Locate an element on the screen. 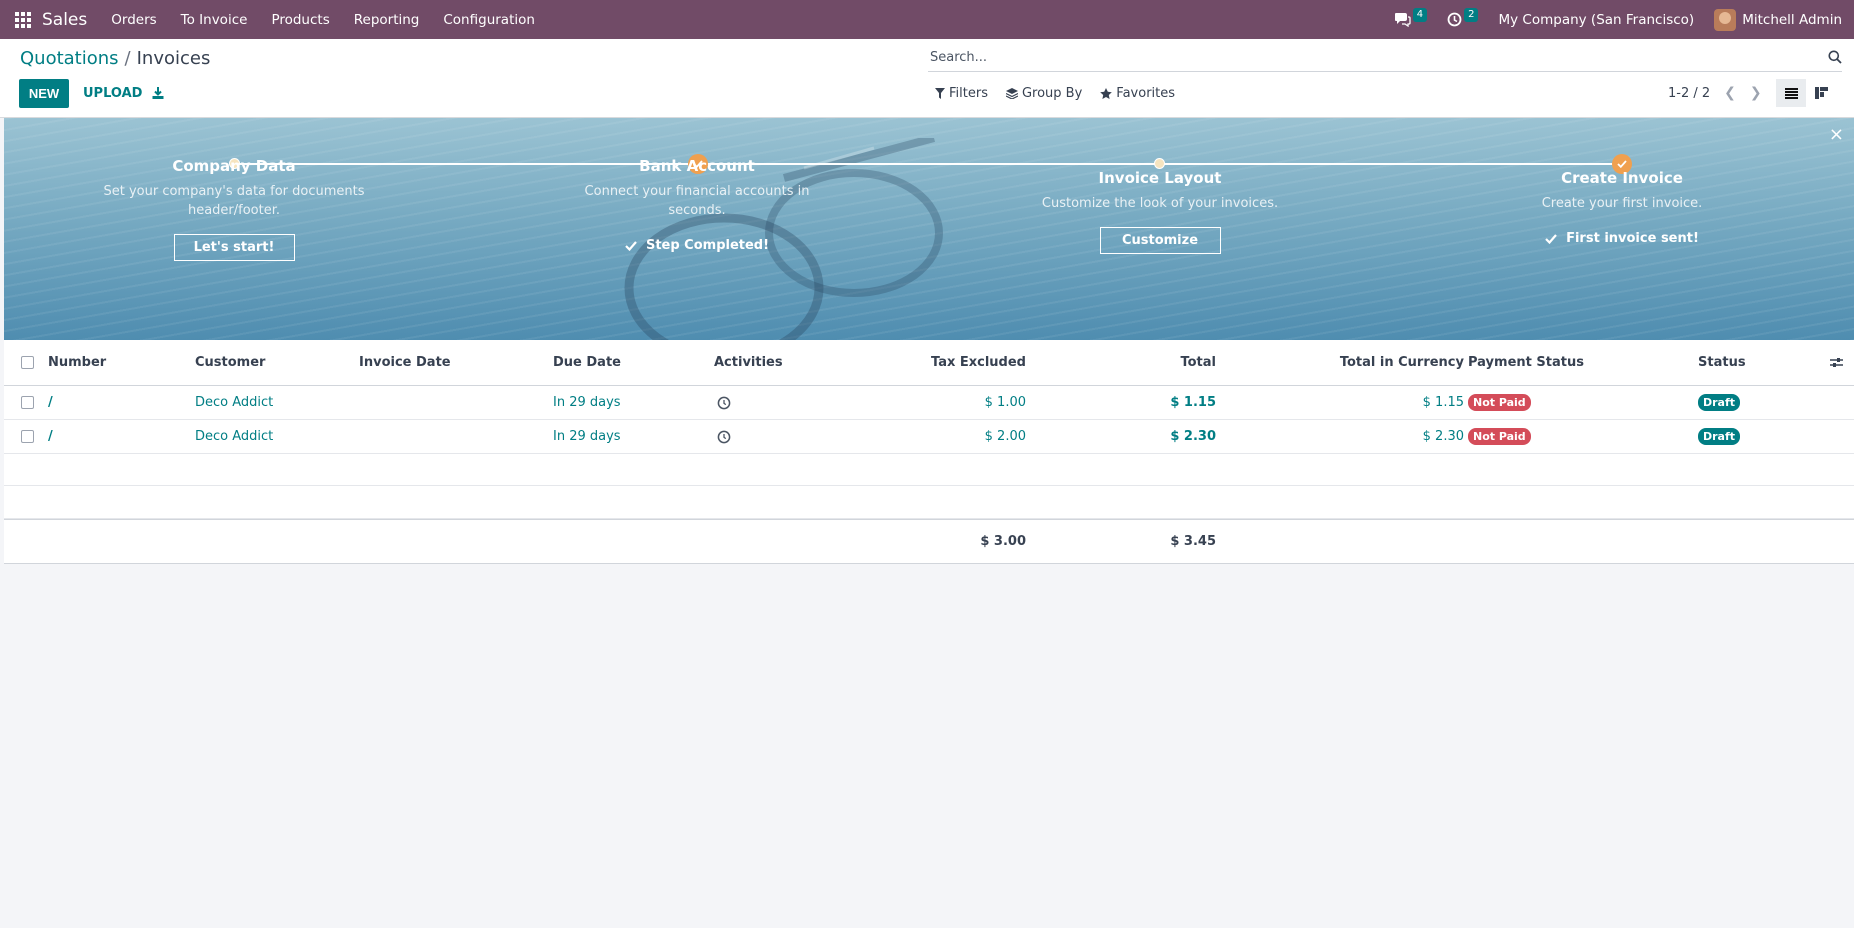 This screenshot has height=928, width=1854. grand-total: $ 3.45 is located at coordinates (1193, 541).